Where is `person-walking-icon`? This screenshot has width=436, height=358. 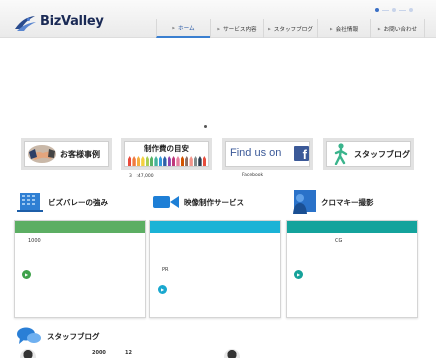 person-walking-icon is located at coordinates (341, 154).